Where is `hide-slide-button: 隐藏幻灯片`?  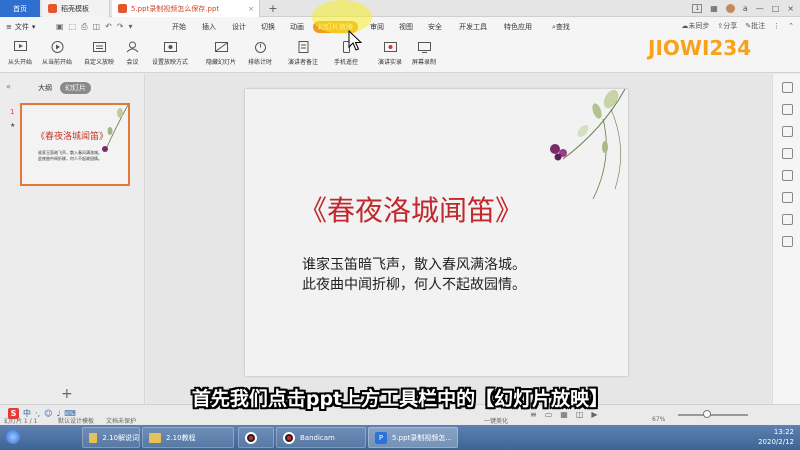 hide-slide-button: 隐藏幻灯片 is located at coordinates (221, 53).